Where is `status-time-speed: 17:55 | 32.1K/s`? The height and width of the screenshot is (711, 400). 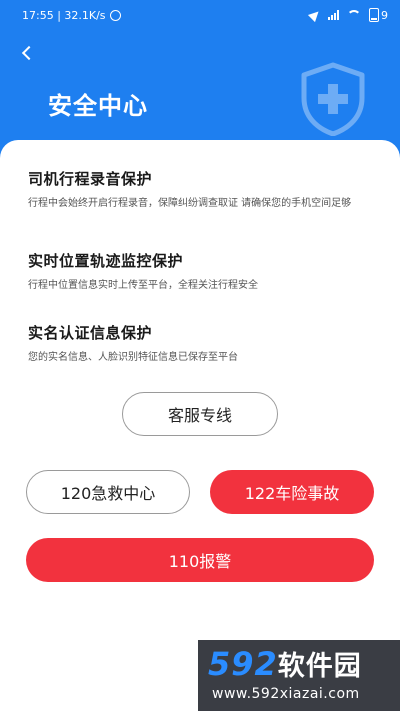 status-time-speed: 17:55 | 32.1K/s is located at coordinates (64, 15).